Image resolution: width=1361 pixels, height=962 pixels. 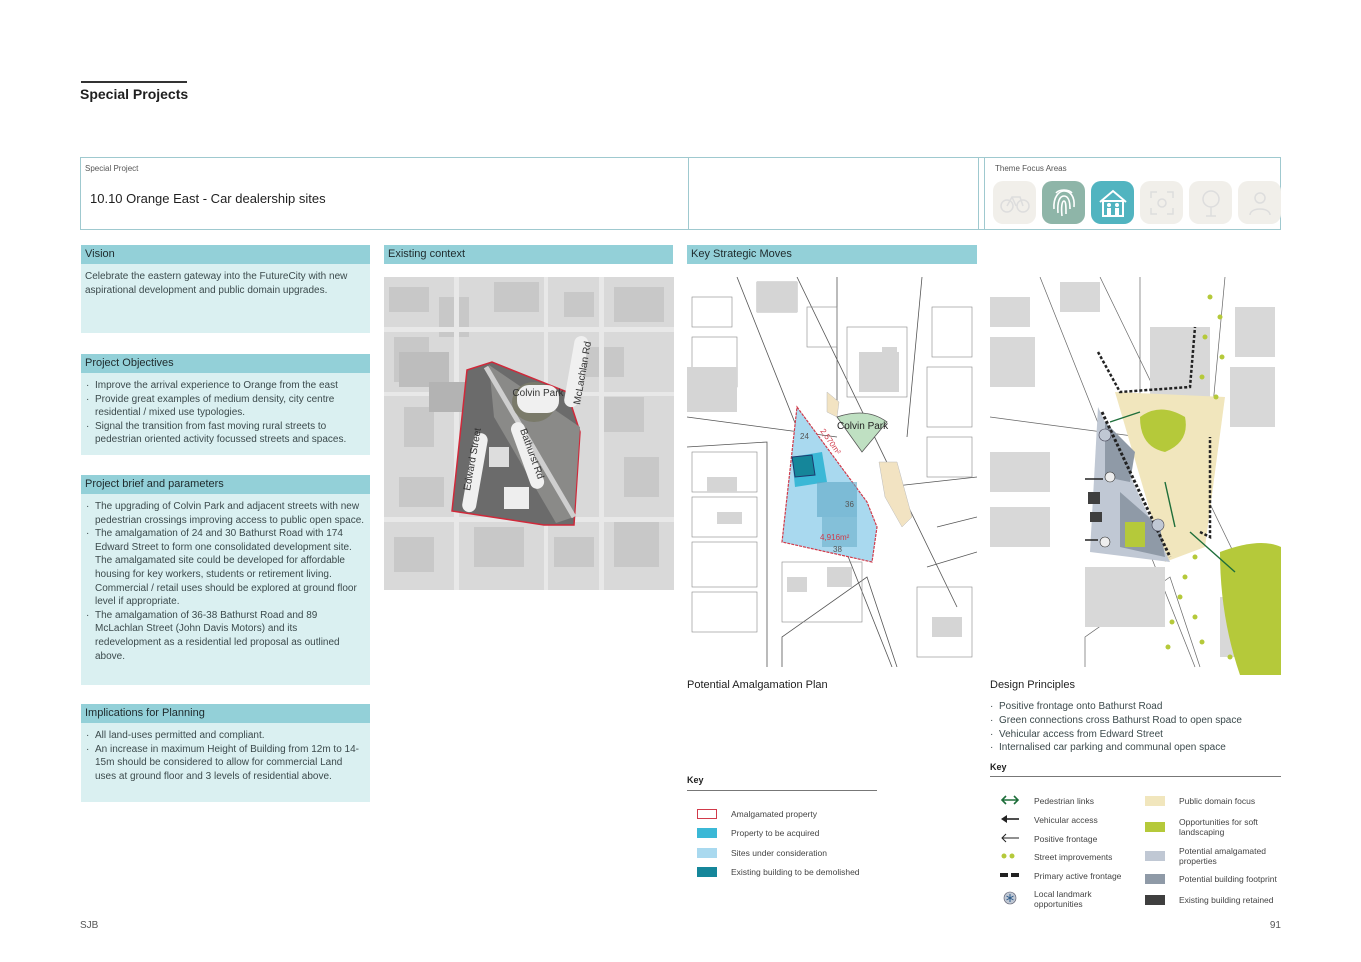 What do you see at coordinates (1135, 476) in the screenshot?
I see `design-principles-map` at bounding box center [1135, 476].